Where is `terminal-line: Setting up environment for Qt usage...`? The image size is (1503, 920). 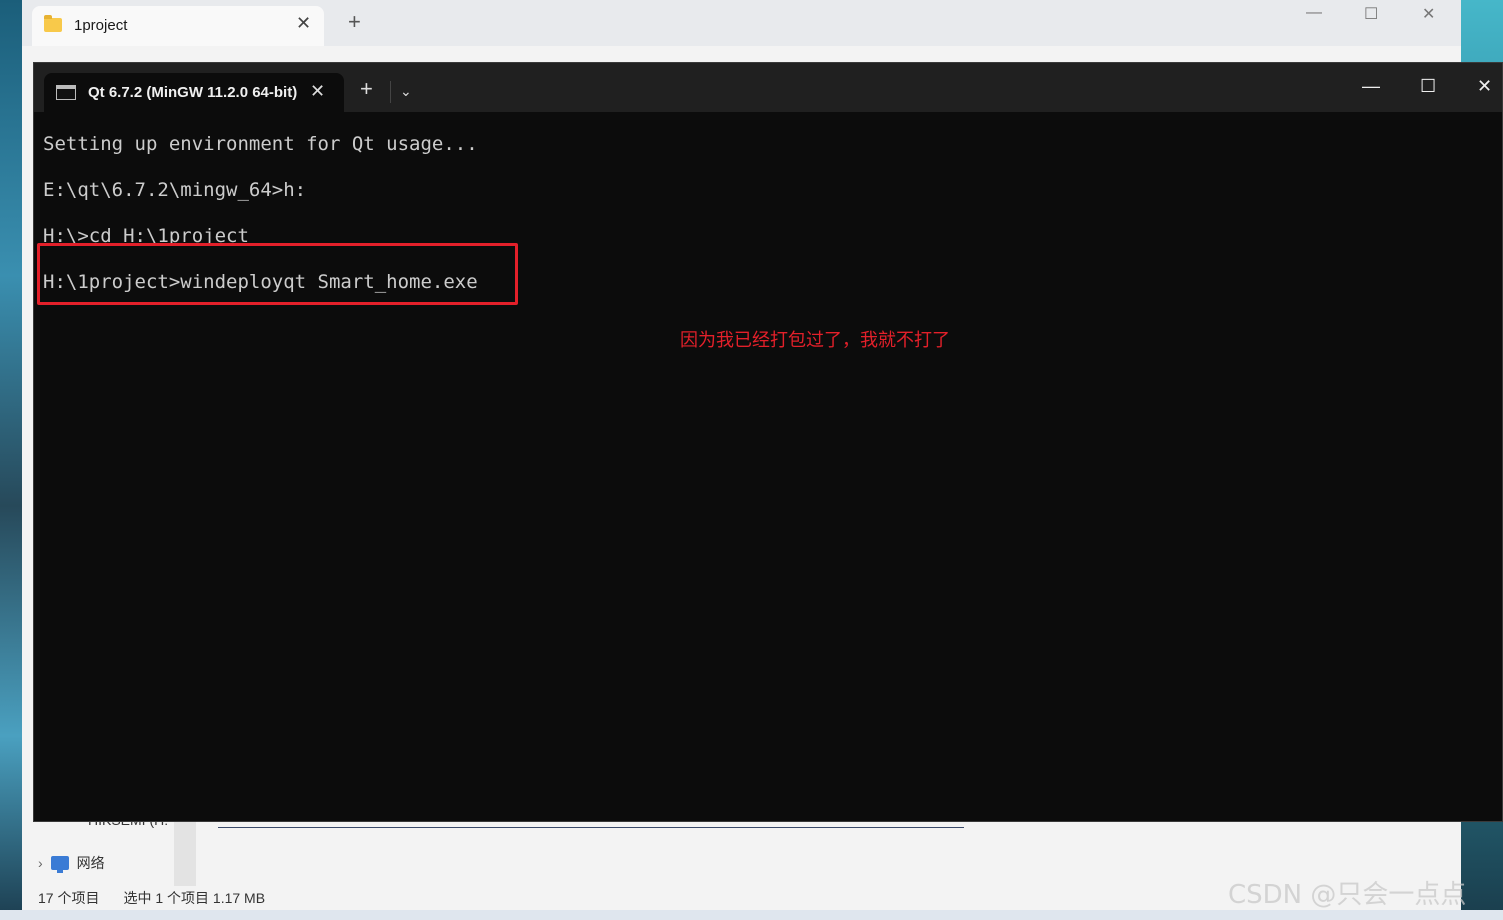
terminal-line: Setting up environment for Qt usage... is located at coordinates (260, 144).